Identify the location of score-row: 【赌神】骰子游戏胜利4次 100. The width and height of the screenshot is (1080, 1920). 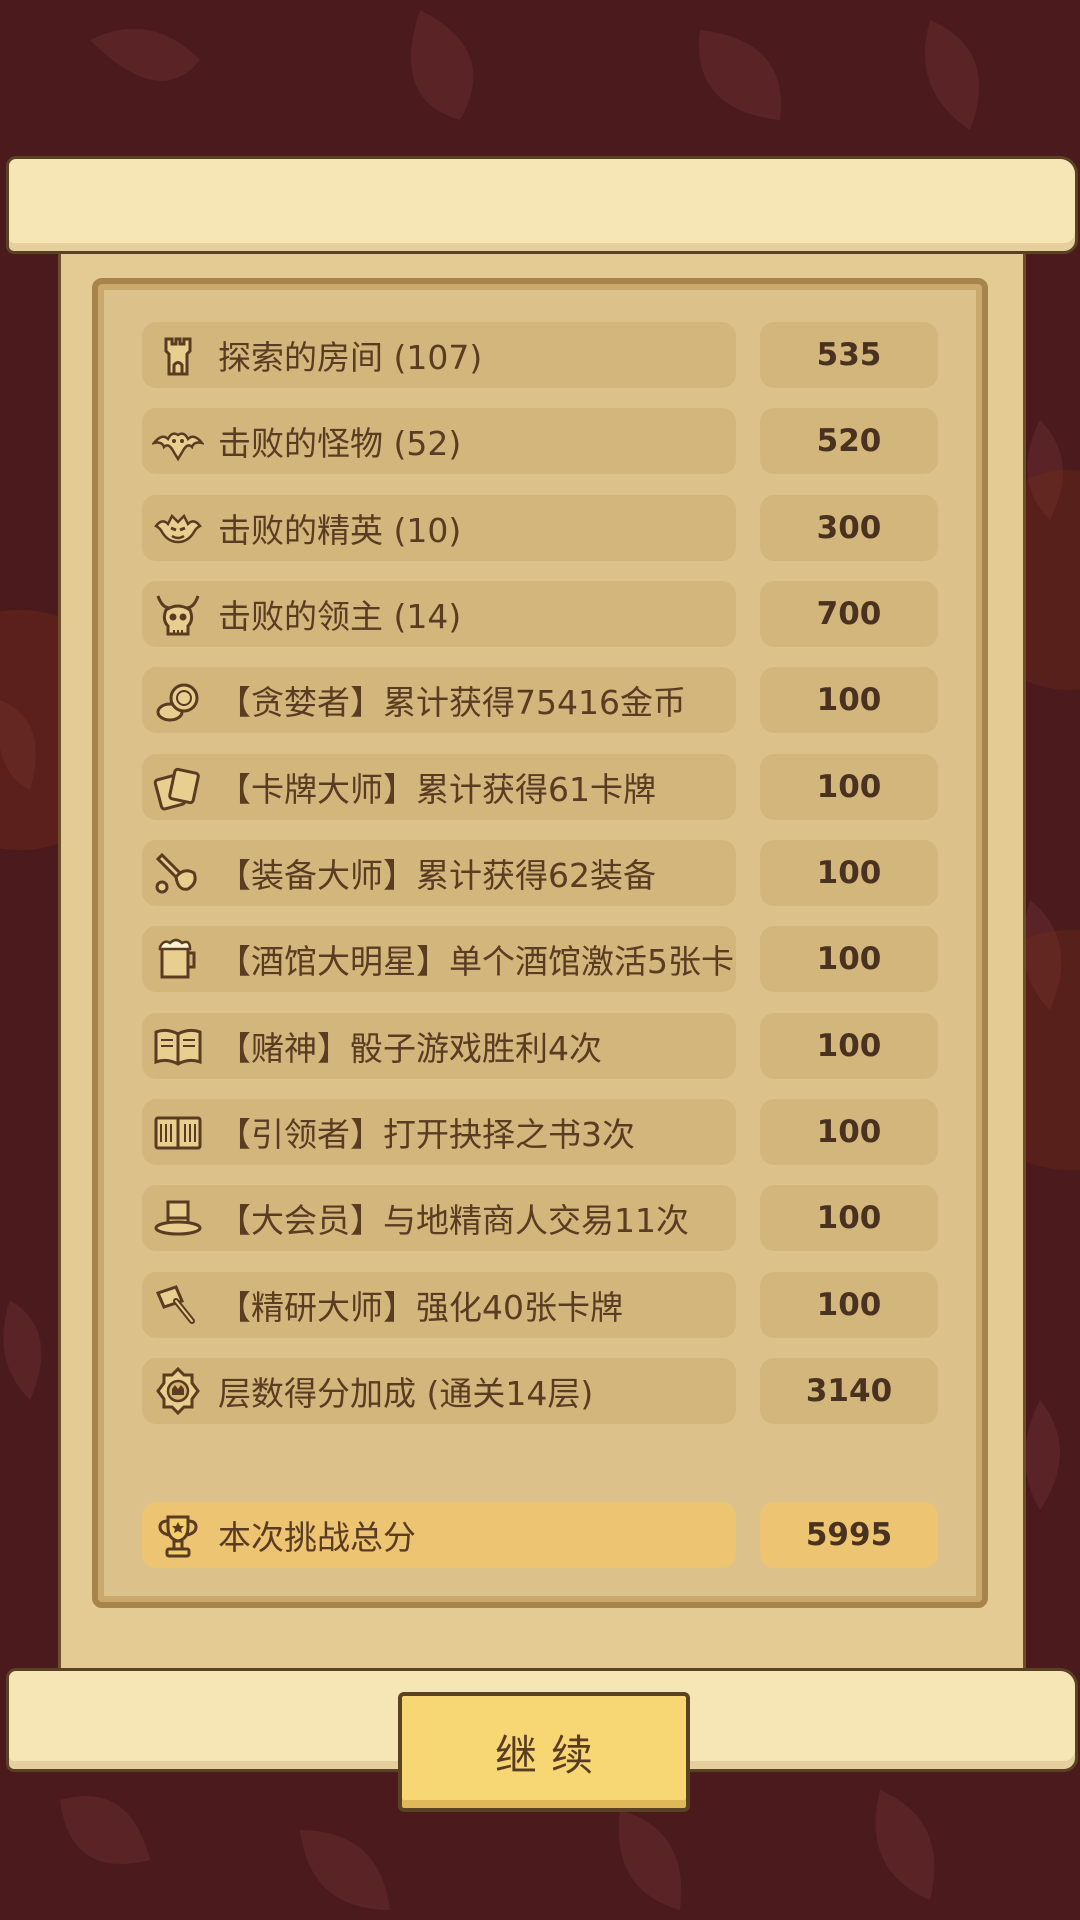
(540, 1046).